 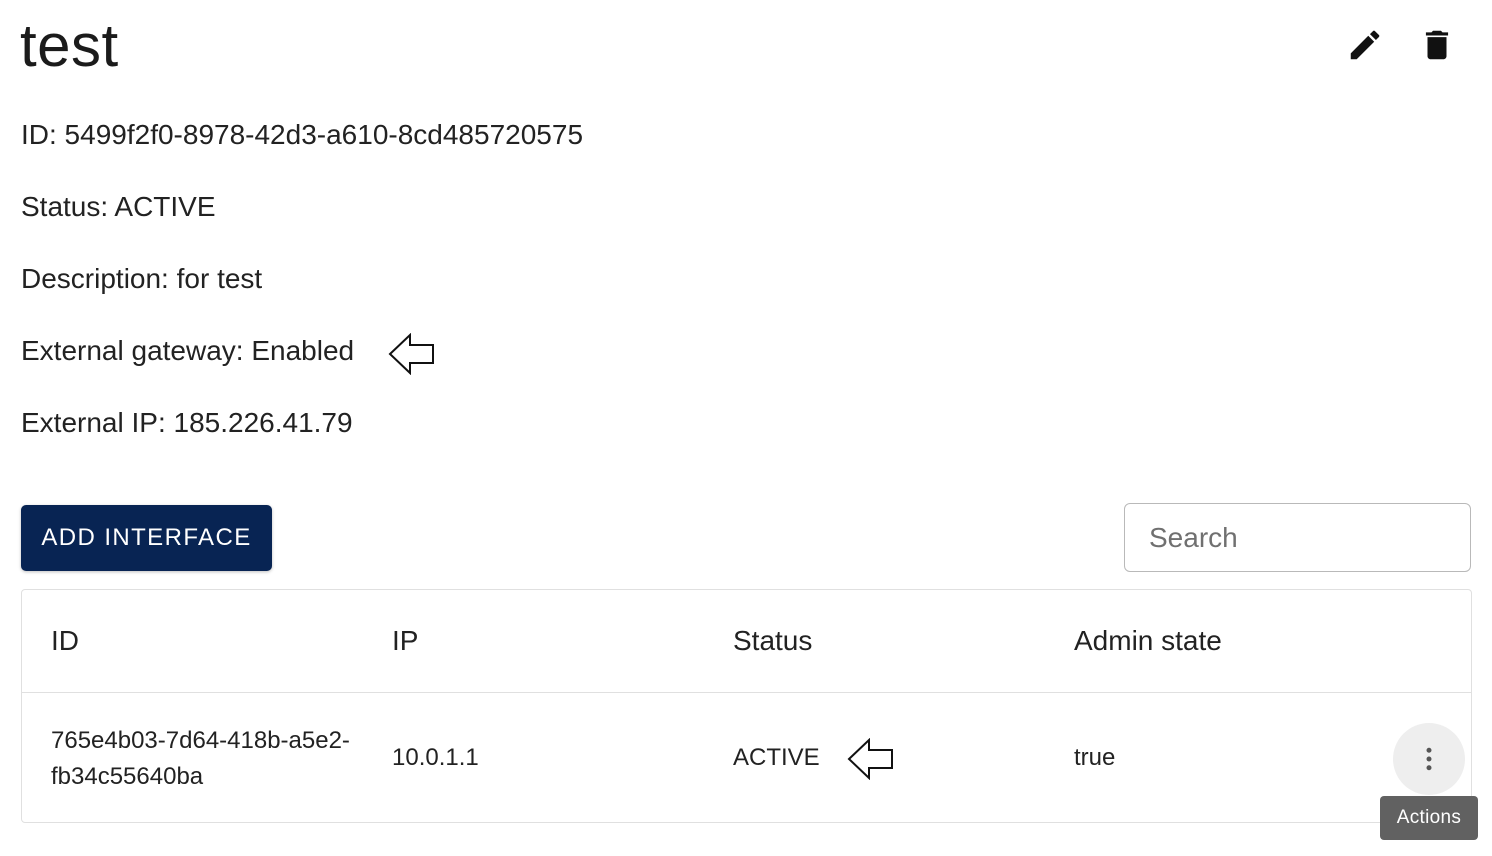 I want to click on more-vert-icon, so click(x=1429, y=759).